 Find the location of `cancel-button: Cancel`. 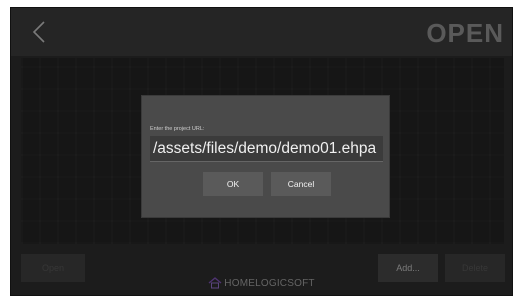

cancel-button: Cancel is located at coordinates (301, 184).